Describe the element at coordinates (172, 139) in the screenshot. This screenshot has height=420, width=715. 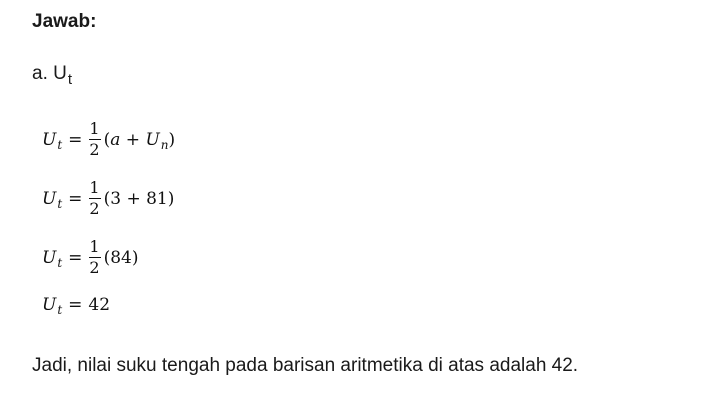
I see `eq1-rhs-close: )` at that location.